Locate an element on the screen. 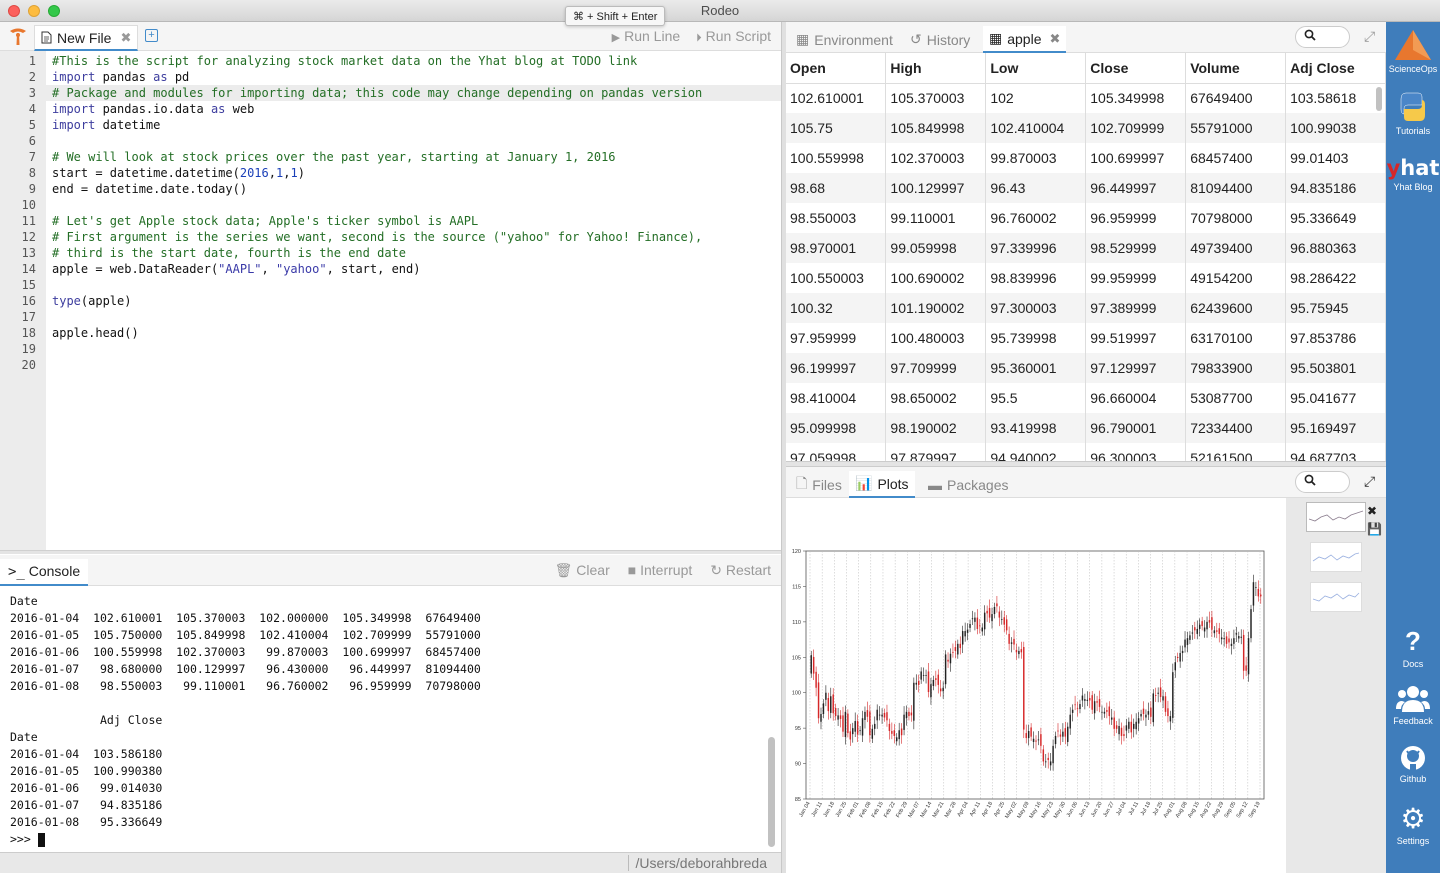 Image resolution: width=1440 pixels, height=873 pixels. code-line: 6 is located at coordinates (390, 141).